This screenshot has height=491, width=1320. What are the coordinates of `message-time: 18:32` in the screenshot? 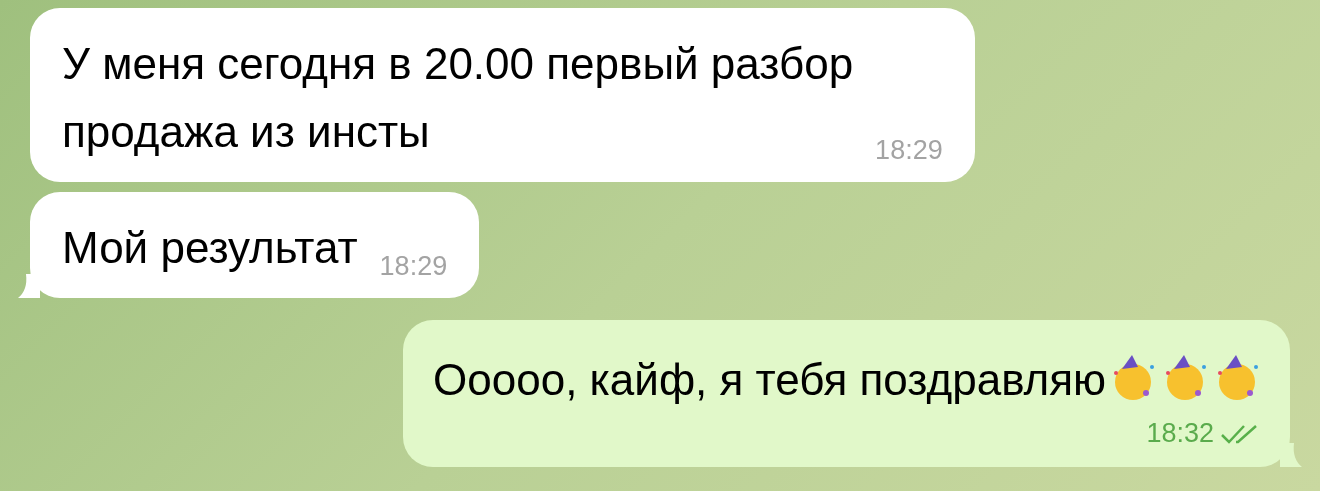 It's located at (1180, 433).